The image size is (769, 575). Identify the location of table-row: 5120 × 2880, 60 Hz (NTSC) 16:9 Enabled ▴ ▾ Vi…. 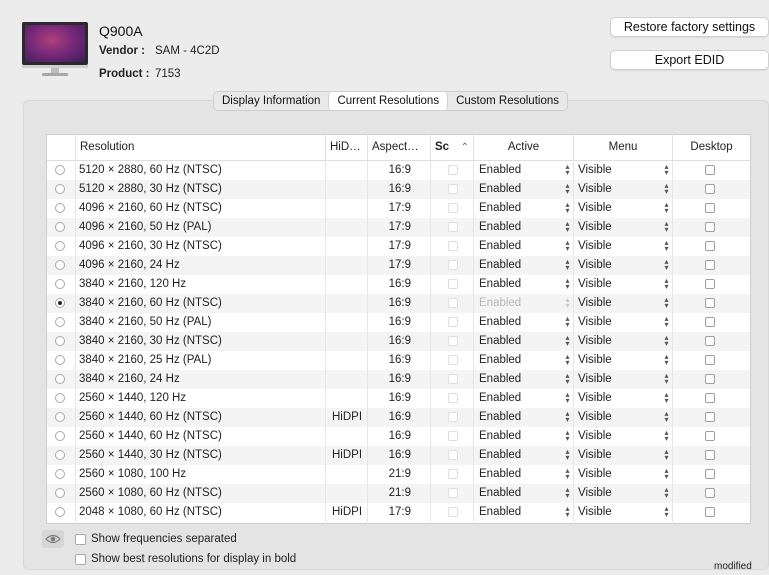
(398, 170).